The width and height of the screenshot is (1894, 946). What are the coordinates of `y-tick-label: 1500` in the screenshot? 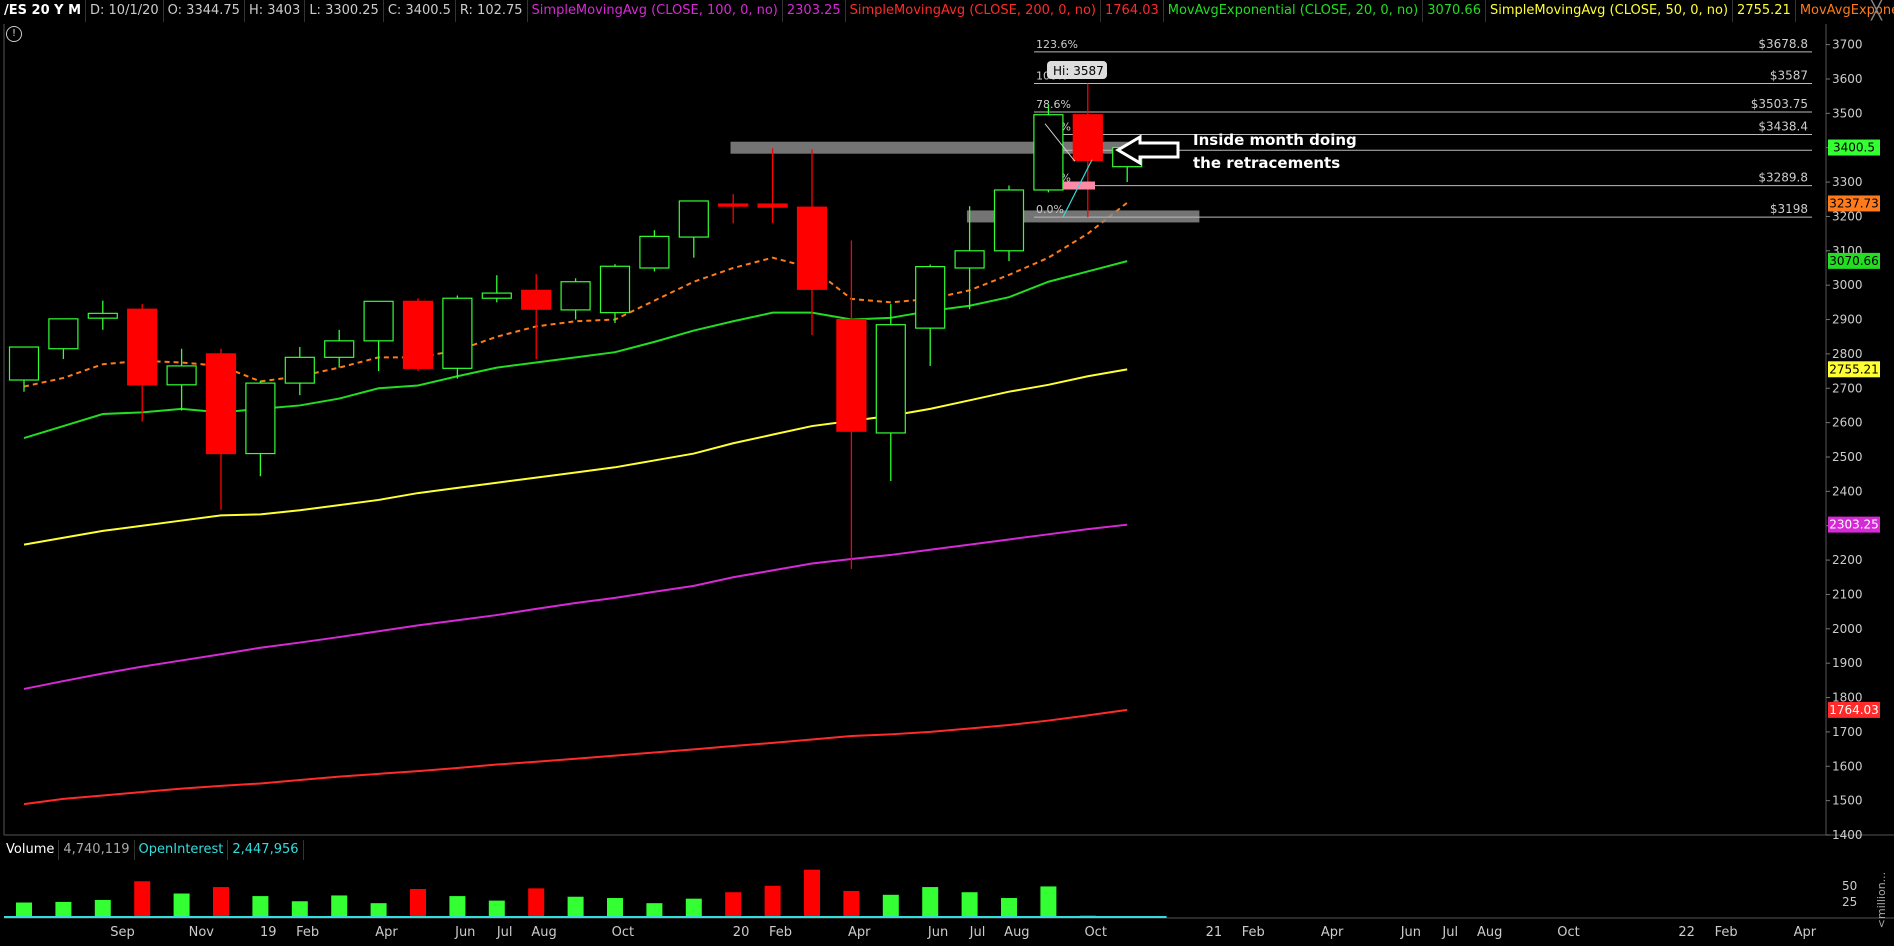 It's located at (1847, 801).